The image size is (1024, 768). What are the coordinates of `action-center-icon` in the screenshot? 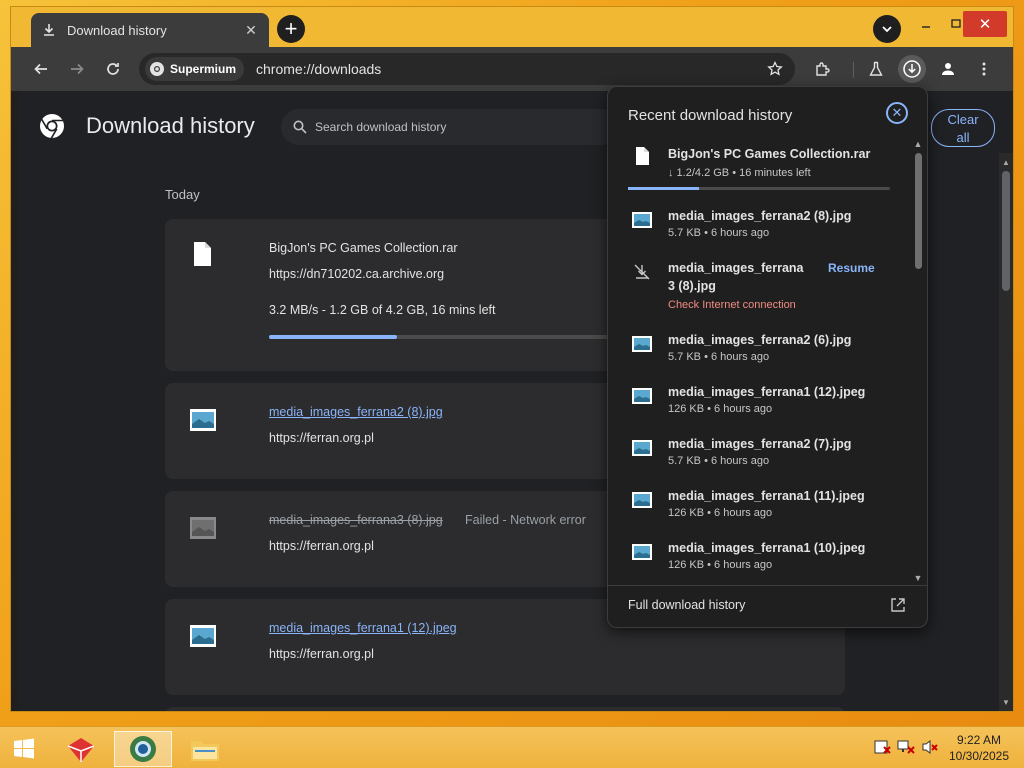 It's located at (882, 747).